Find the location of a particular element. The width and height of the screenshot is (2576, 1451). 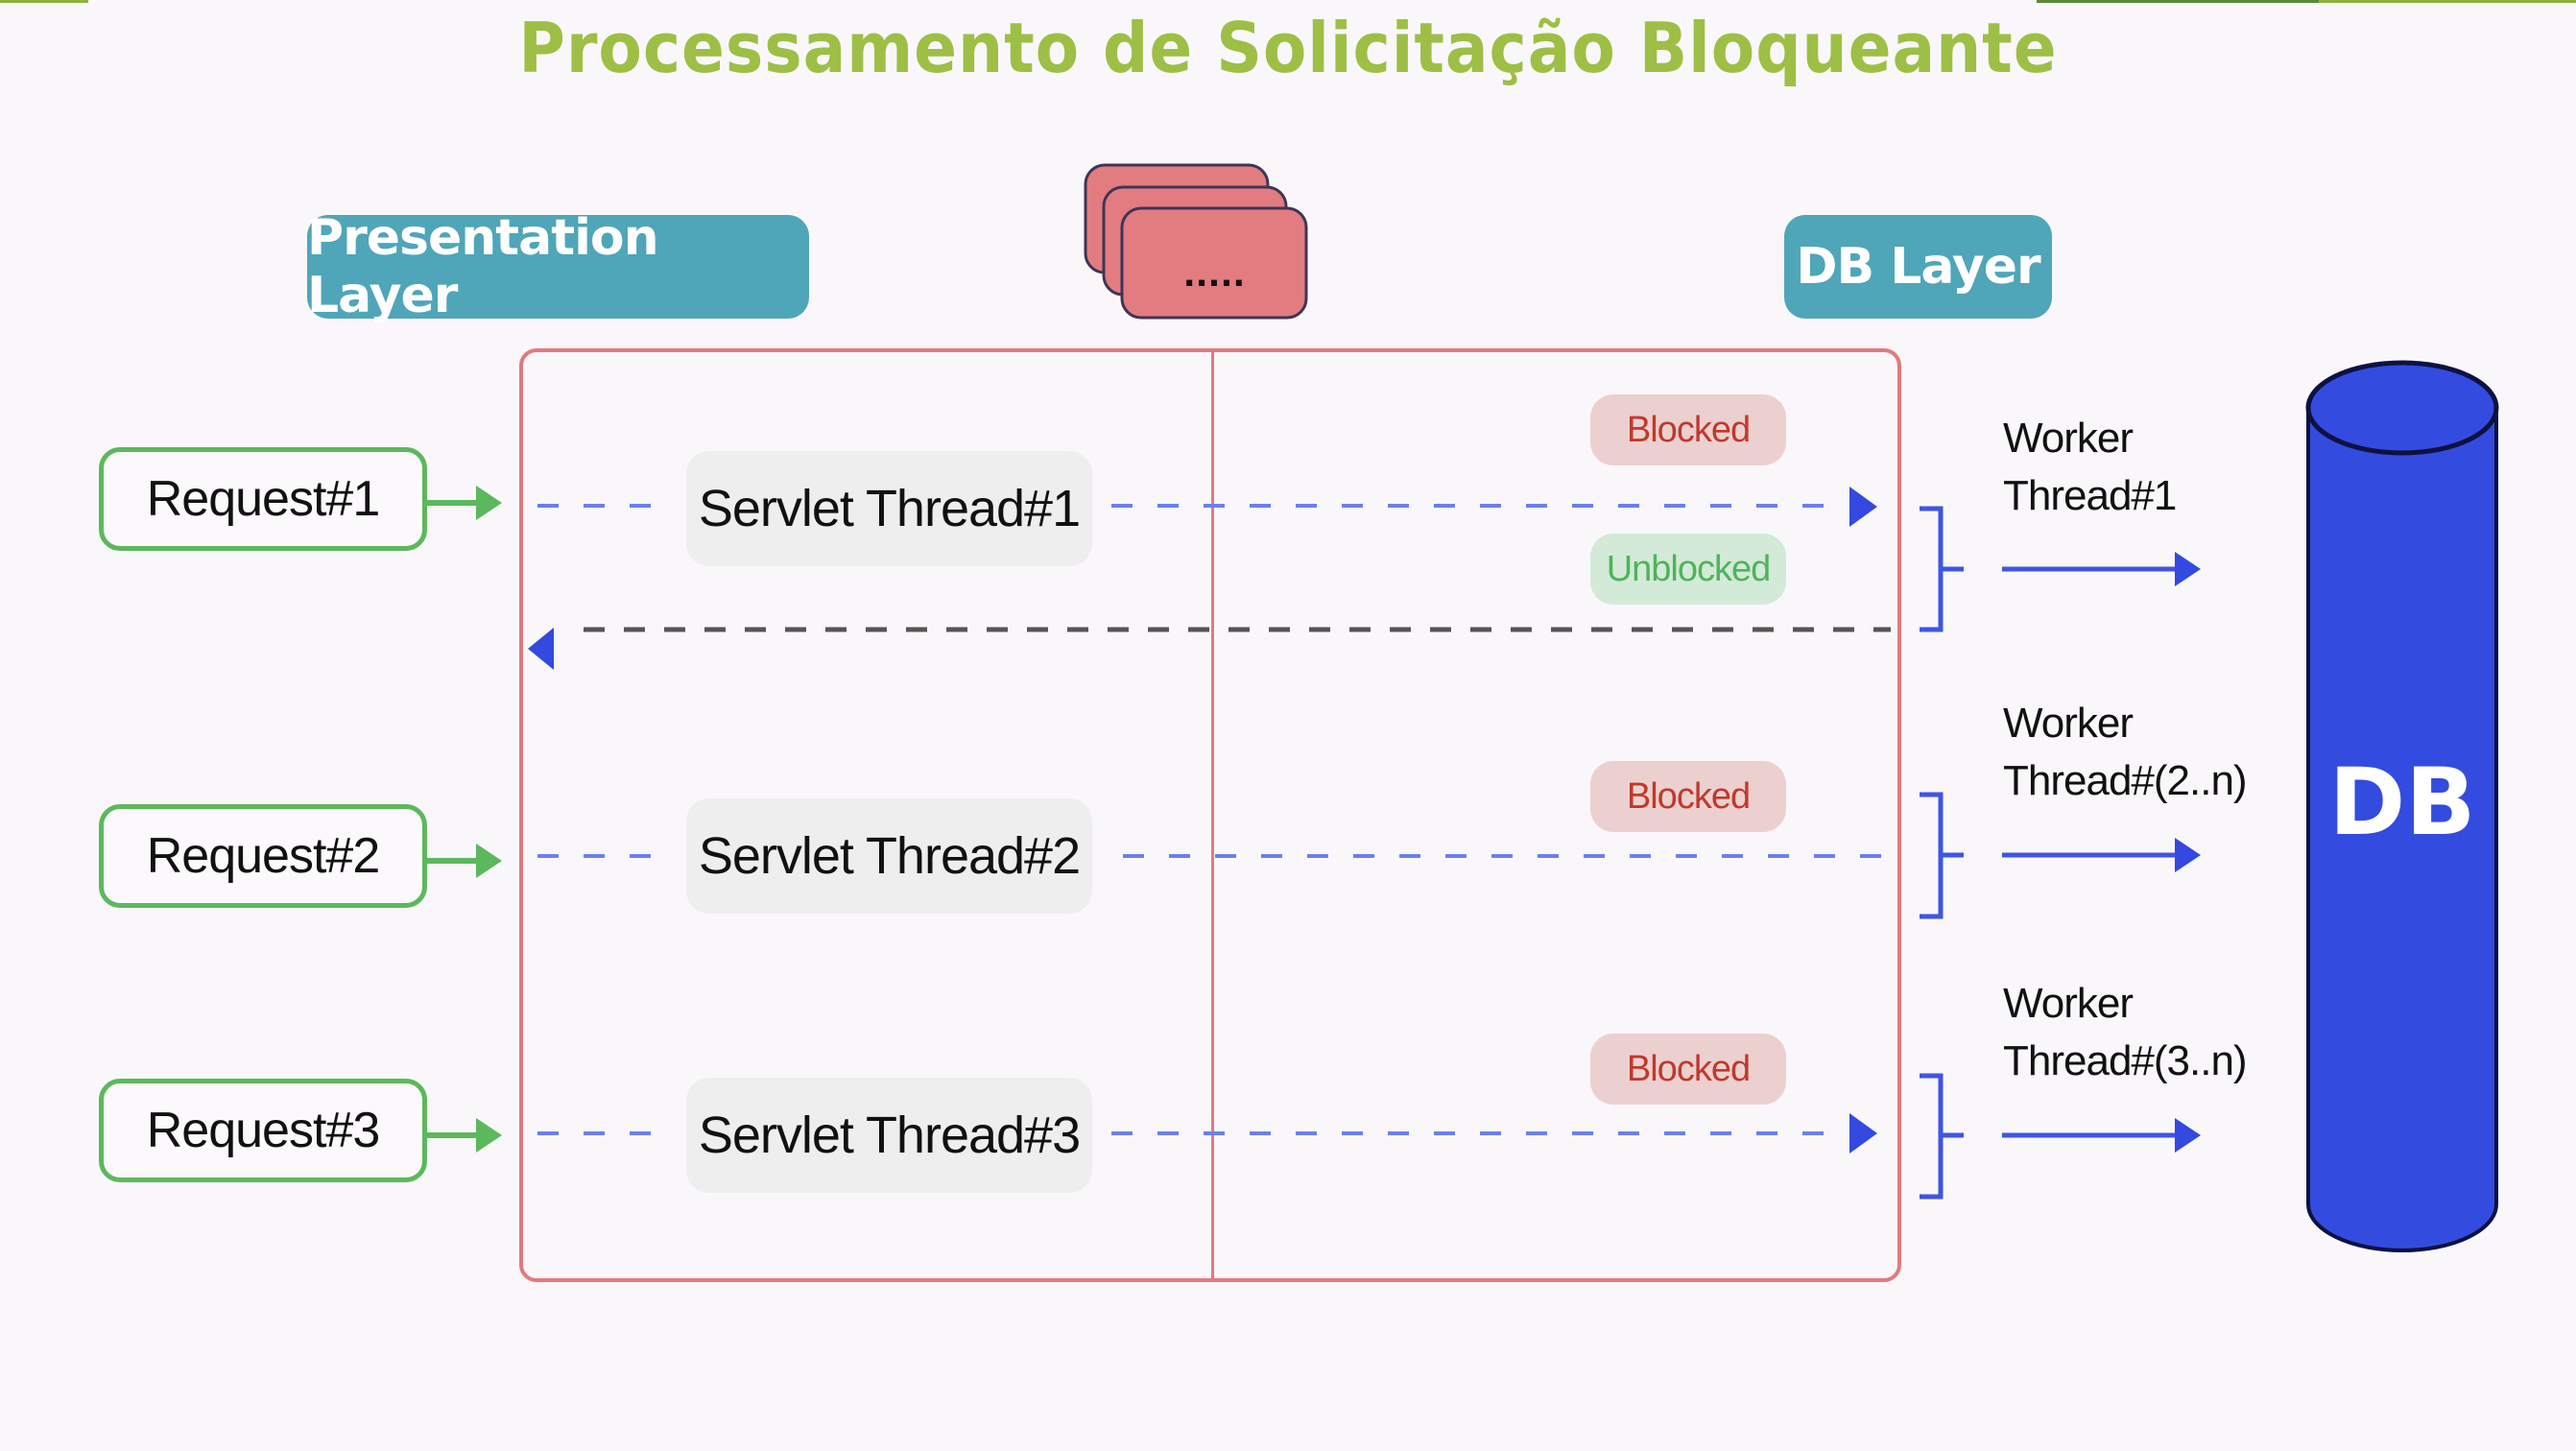

worker-label-line2: Thread#(2..n) is located at coordinates (2125, 780).